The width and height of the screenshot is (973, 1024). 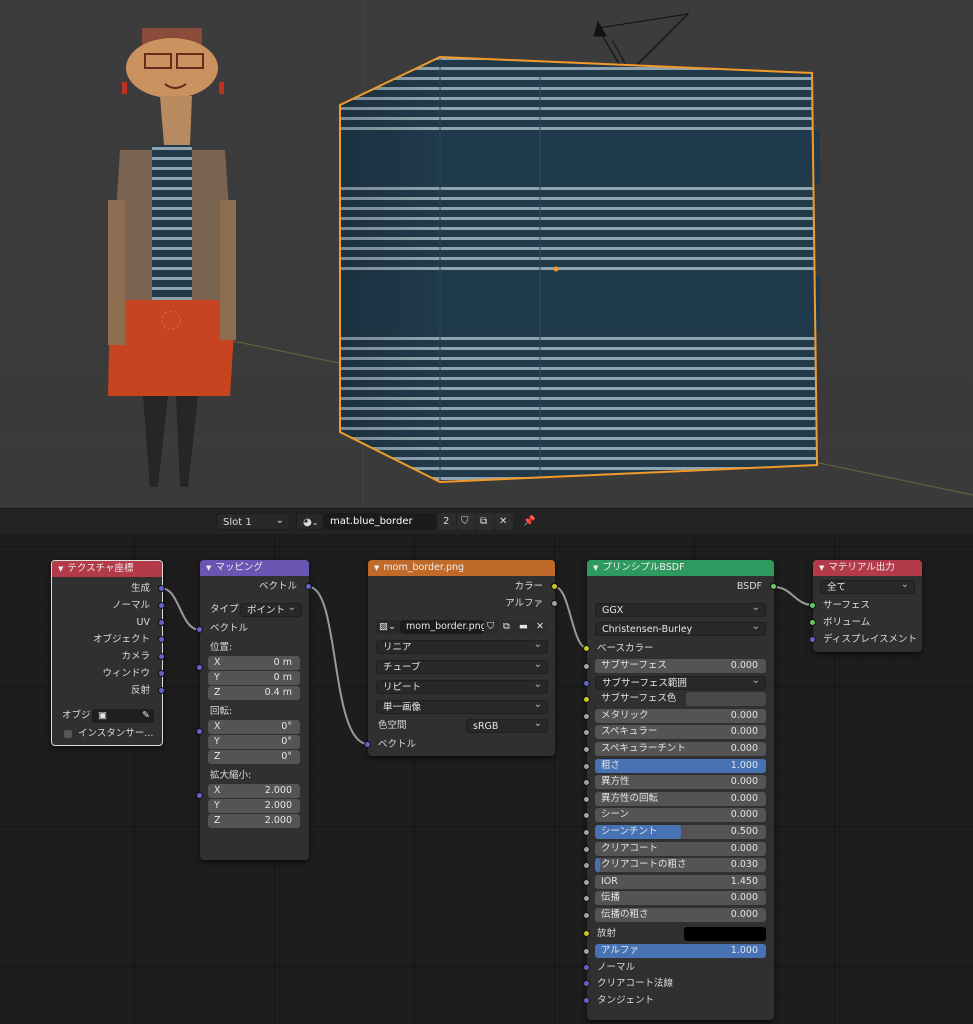 I want to click on unlink-material-button: ✕, so click(x=504, y=521).